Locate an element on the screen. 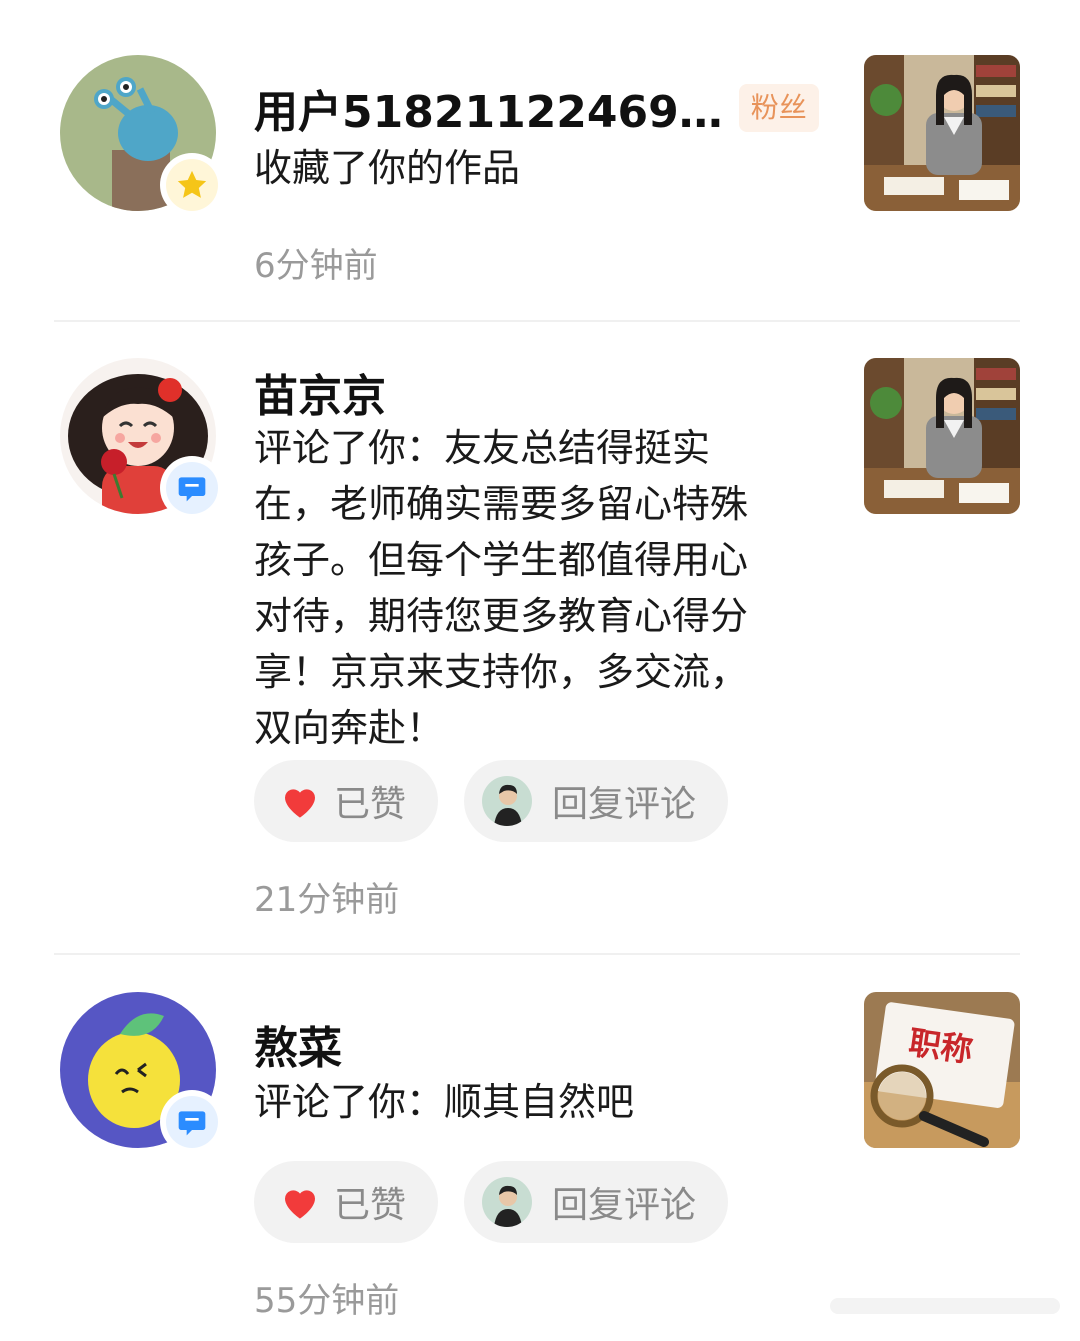 The width and height of the screenshot is (1080, 1341). user-name: 苗京京 is located at coordinates (320, 392).